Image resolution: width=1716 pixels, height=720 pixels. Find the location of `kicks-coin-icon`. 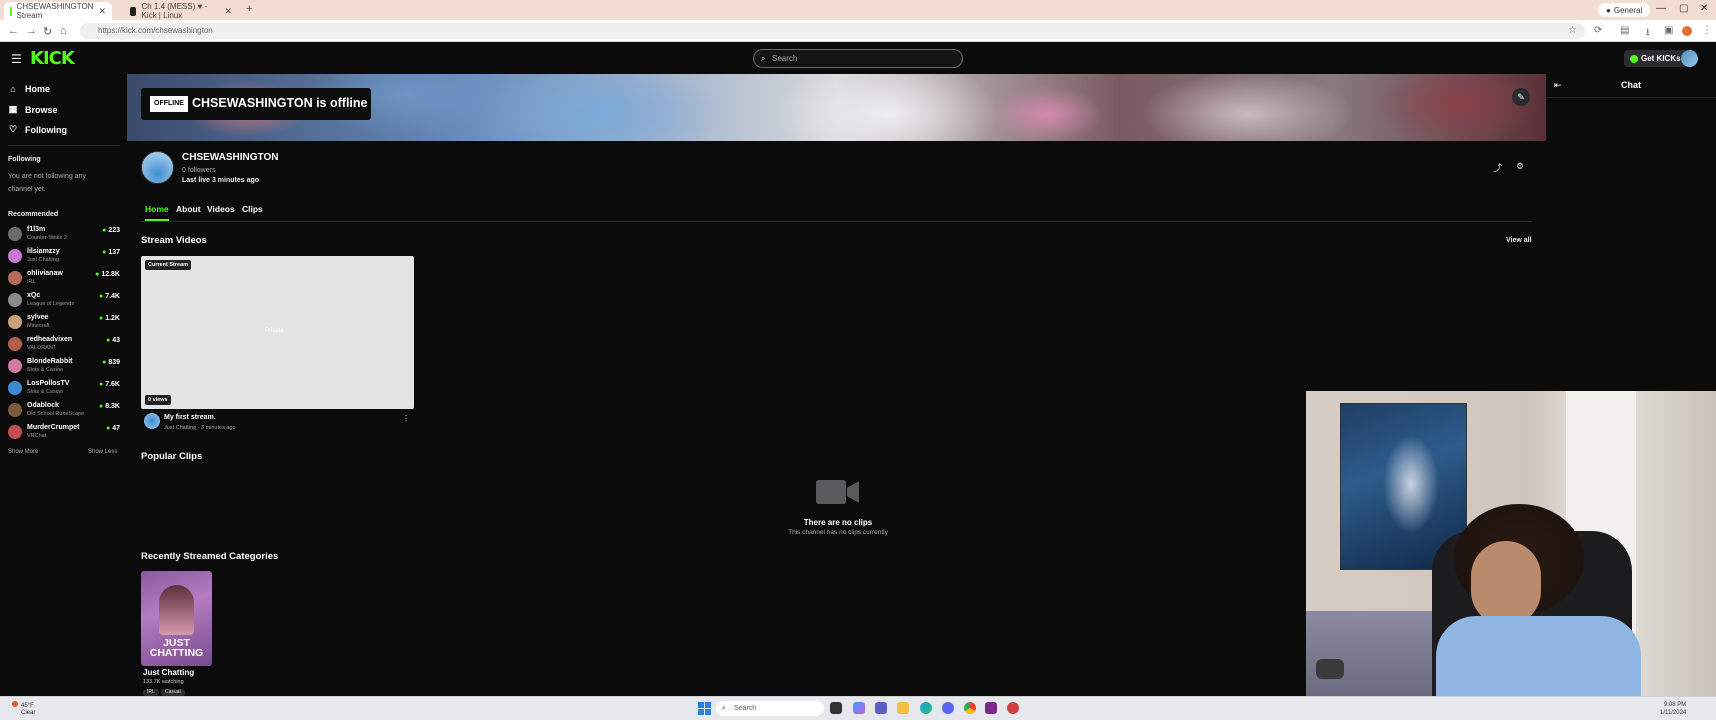

kicks-coin-icon is located at coordinates (1634, 58).